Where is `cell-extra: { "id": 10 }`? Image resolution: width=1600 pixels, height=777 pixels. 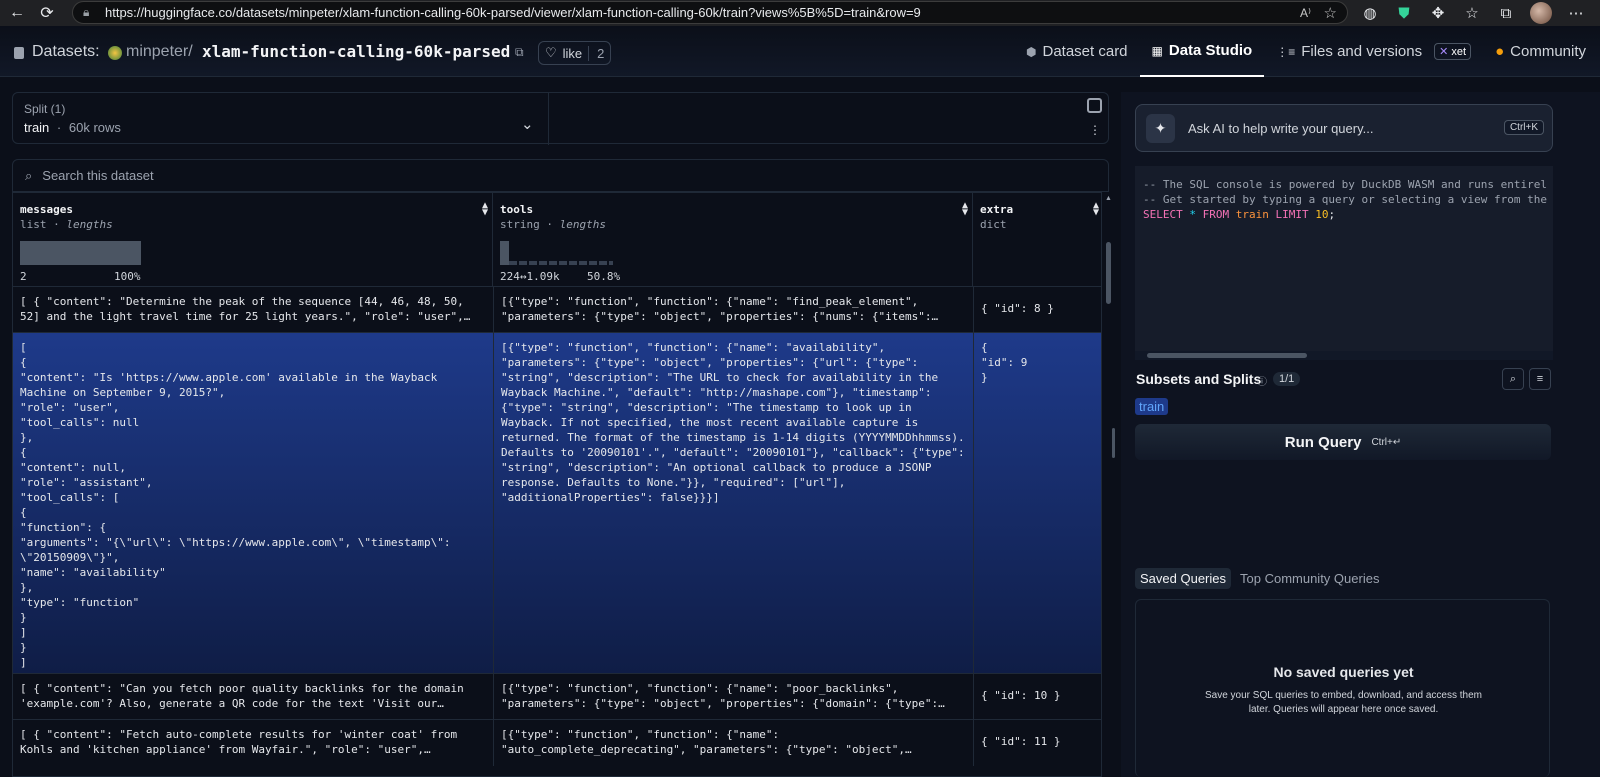 cell-extra: { "id": 10 } is located at coordinates (1037, 697).